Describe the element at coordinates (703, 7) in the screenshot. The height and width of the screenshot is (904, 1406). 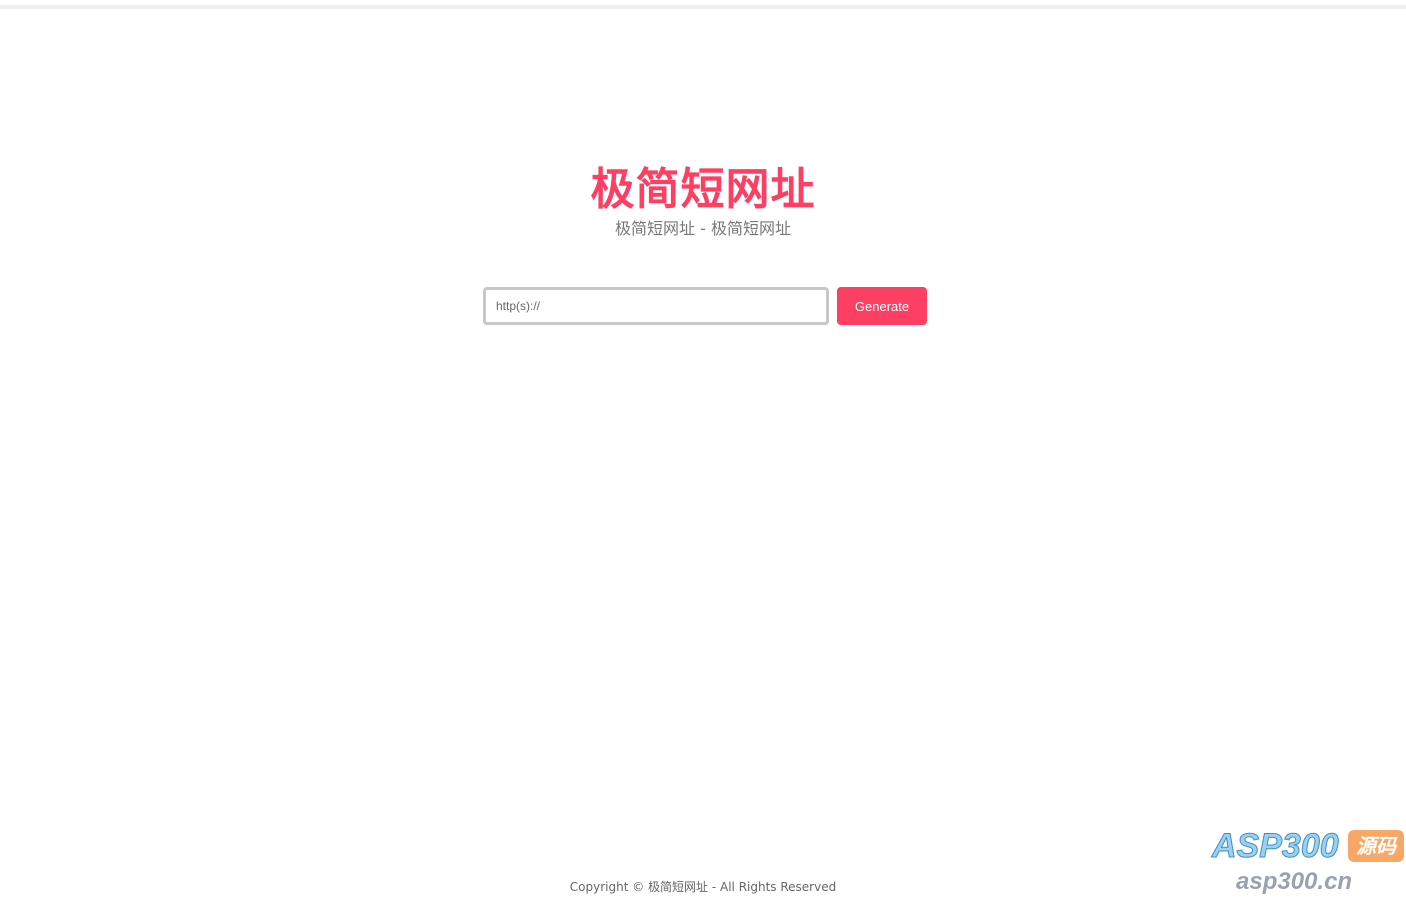
I see `top-divider` at that location.